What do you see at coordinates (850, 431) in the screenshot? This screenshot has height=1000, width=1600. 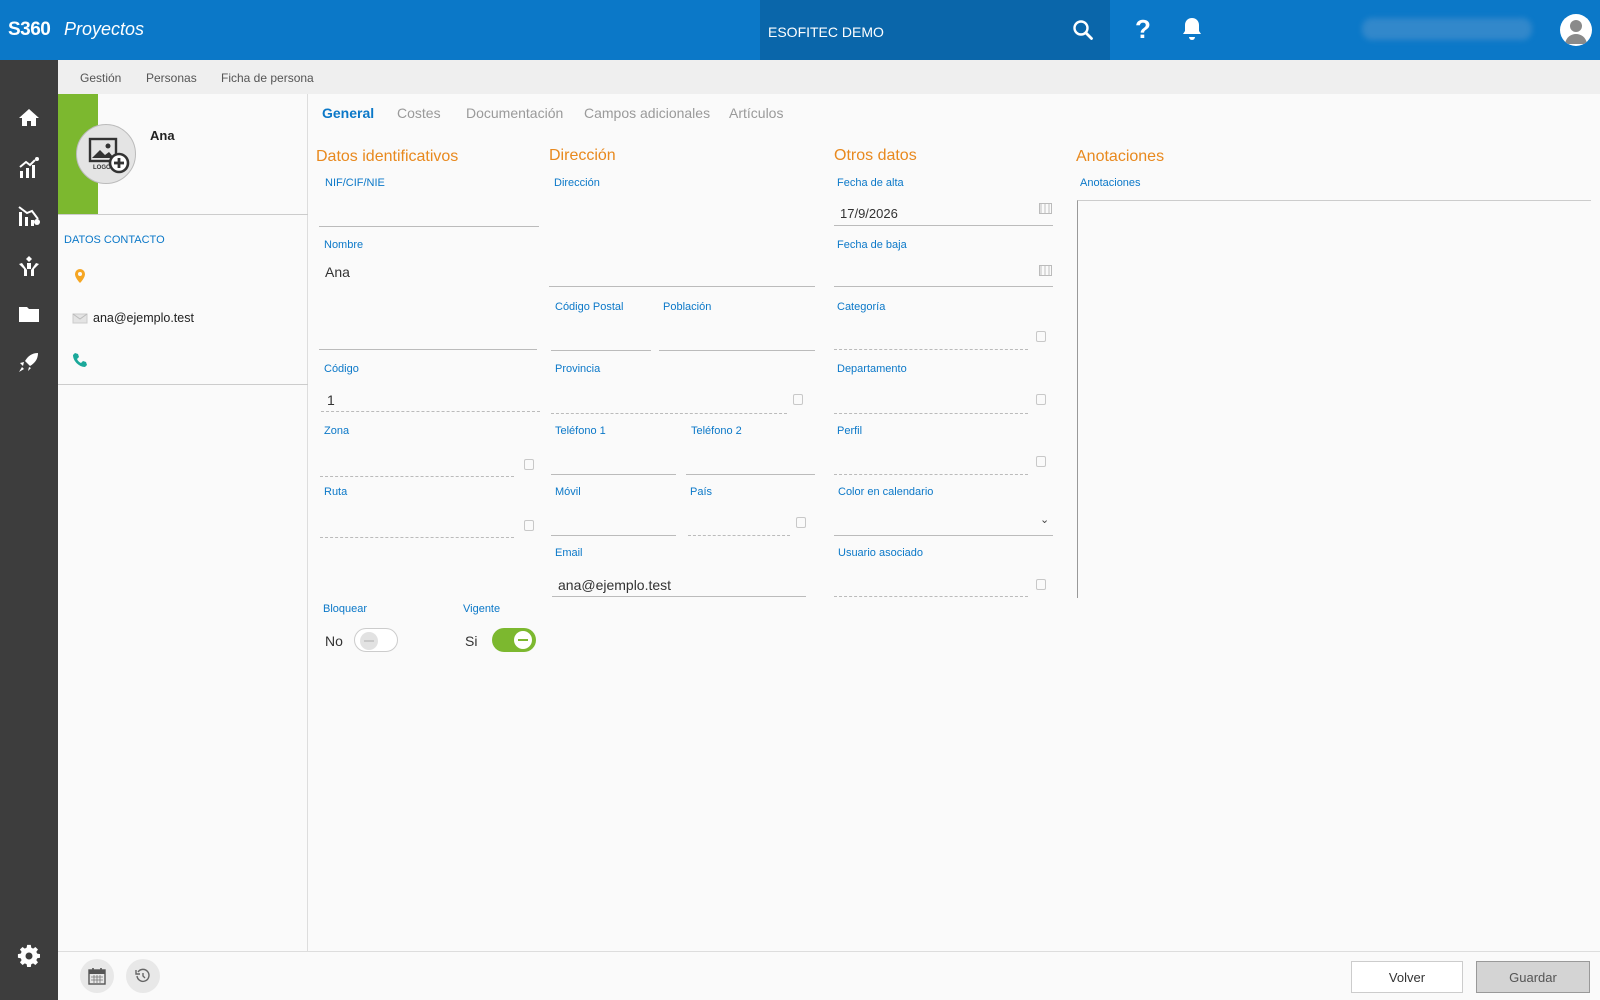 I see `perfil-label: Perfil` at bounding box center [850, 431].